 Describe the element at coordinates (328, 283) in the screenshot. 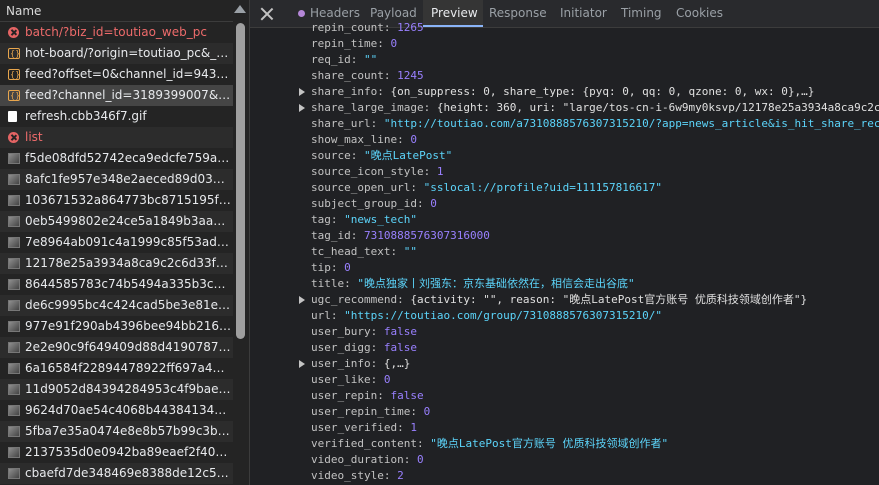

I see `json-key: title` at that location.